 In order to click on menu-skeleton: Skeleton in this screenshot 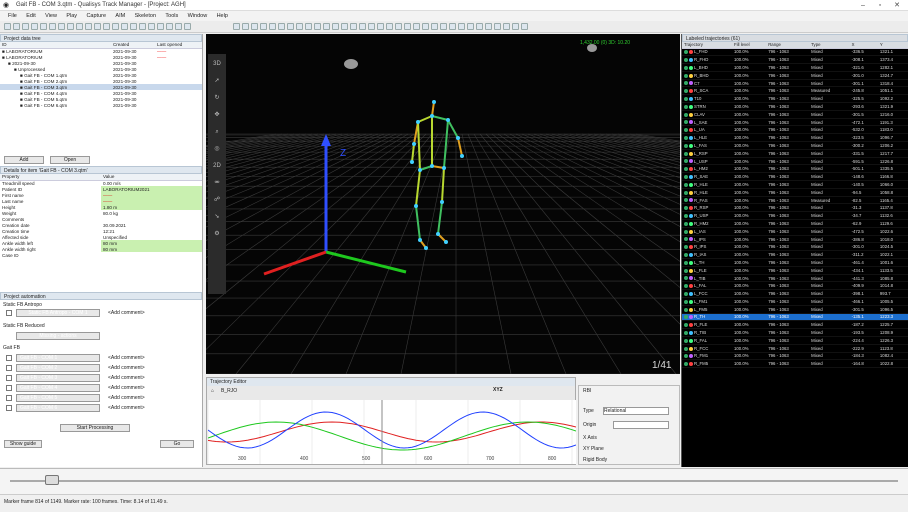, I will do `click(145, 15)`.